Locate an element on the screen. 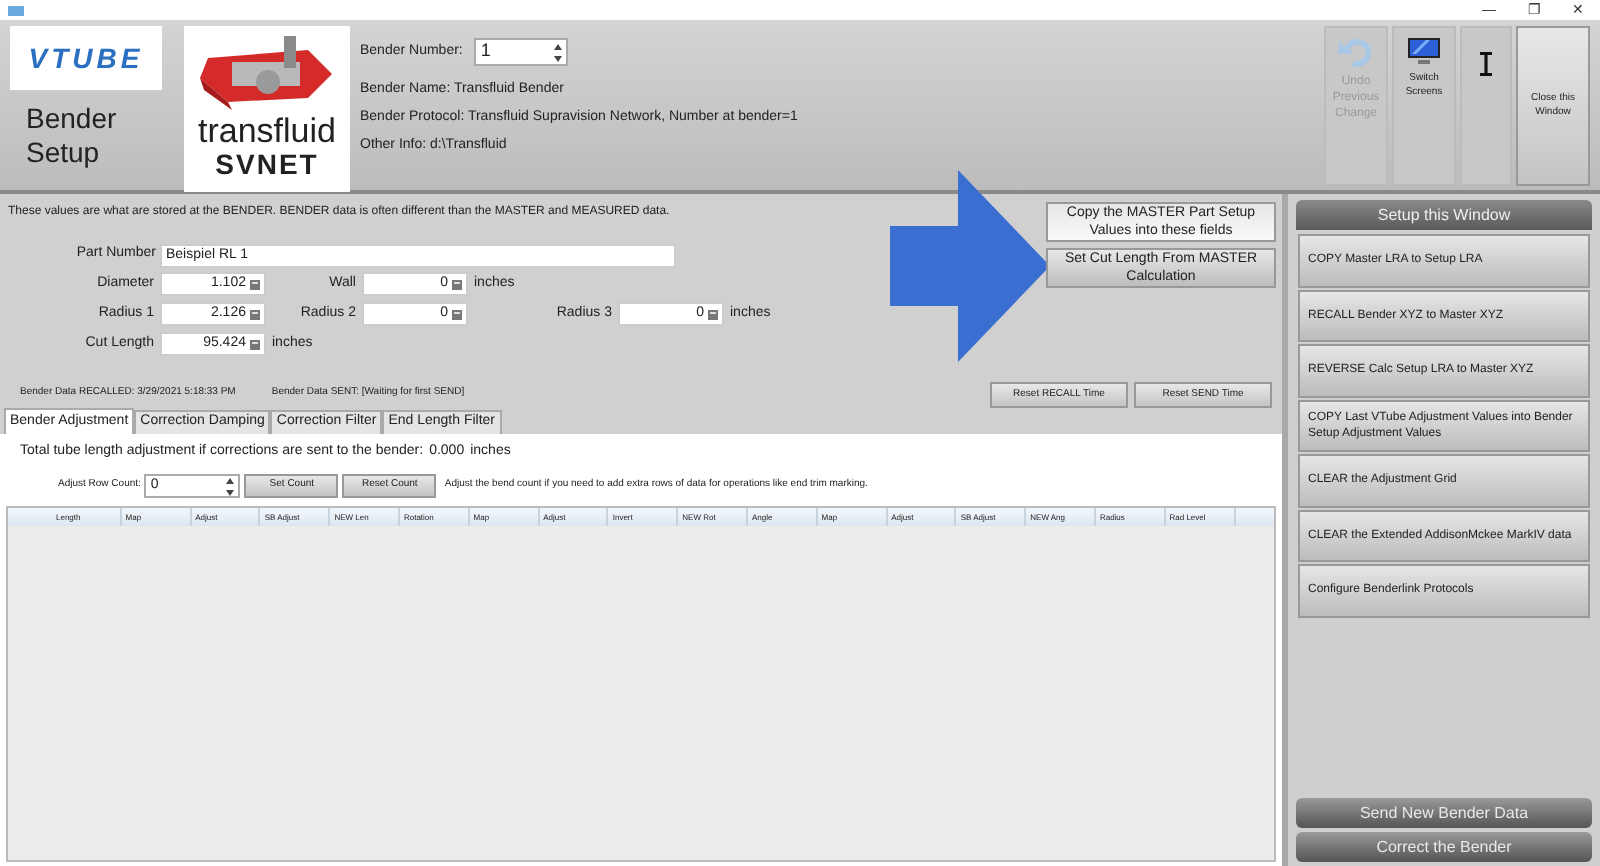 This screenshot has height=866, width=1600. footer-button: Correct the Bender is located at coordinates (1444, 847).